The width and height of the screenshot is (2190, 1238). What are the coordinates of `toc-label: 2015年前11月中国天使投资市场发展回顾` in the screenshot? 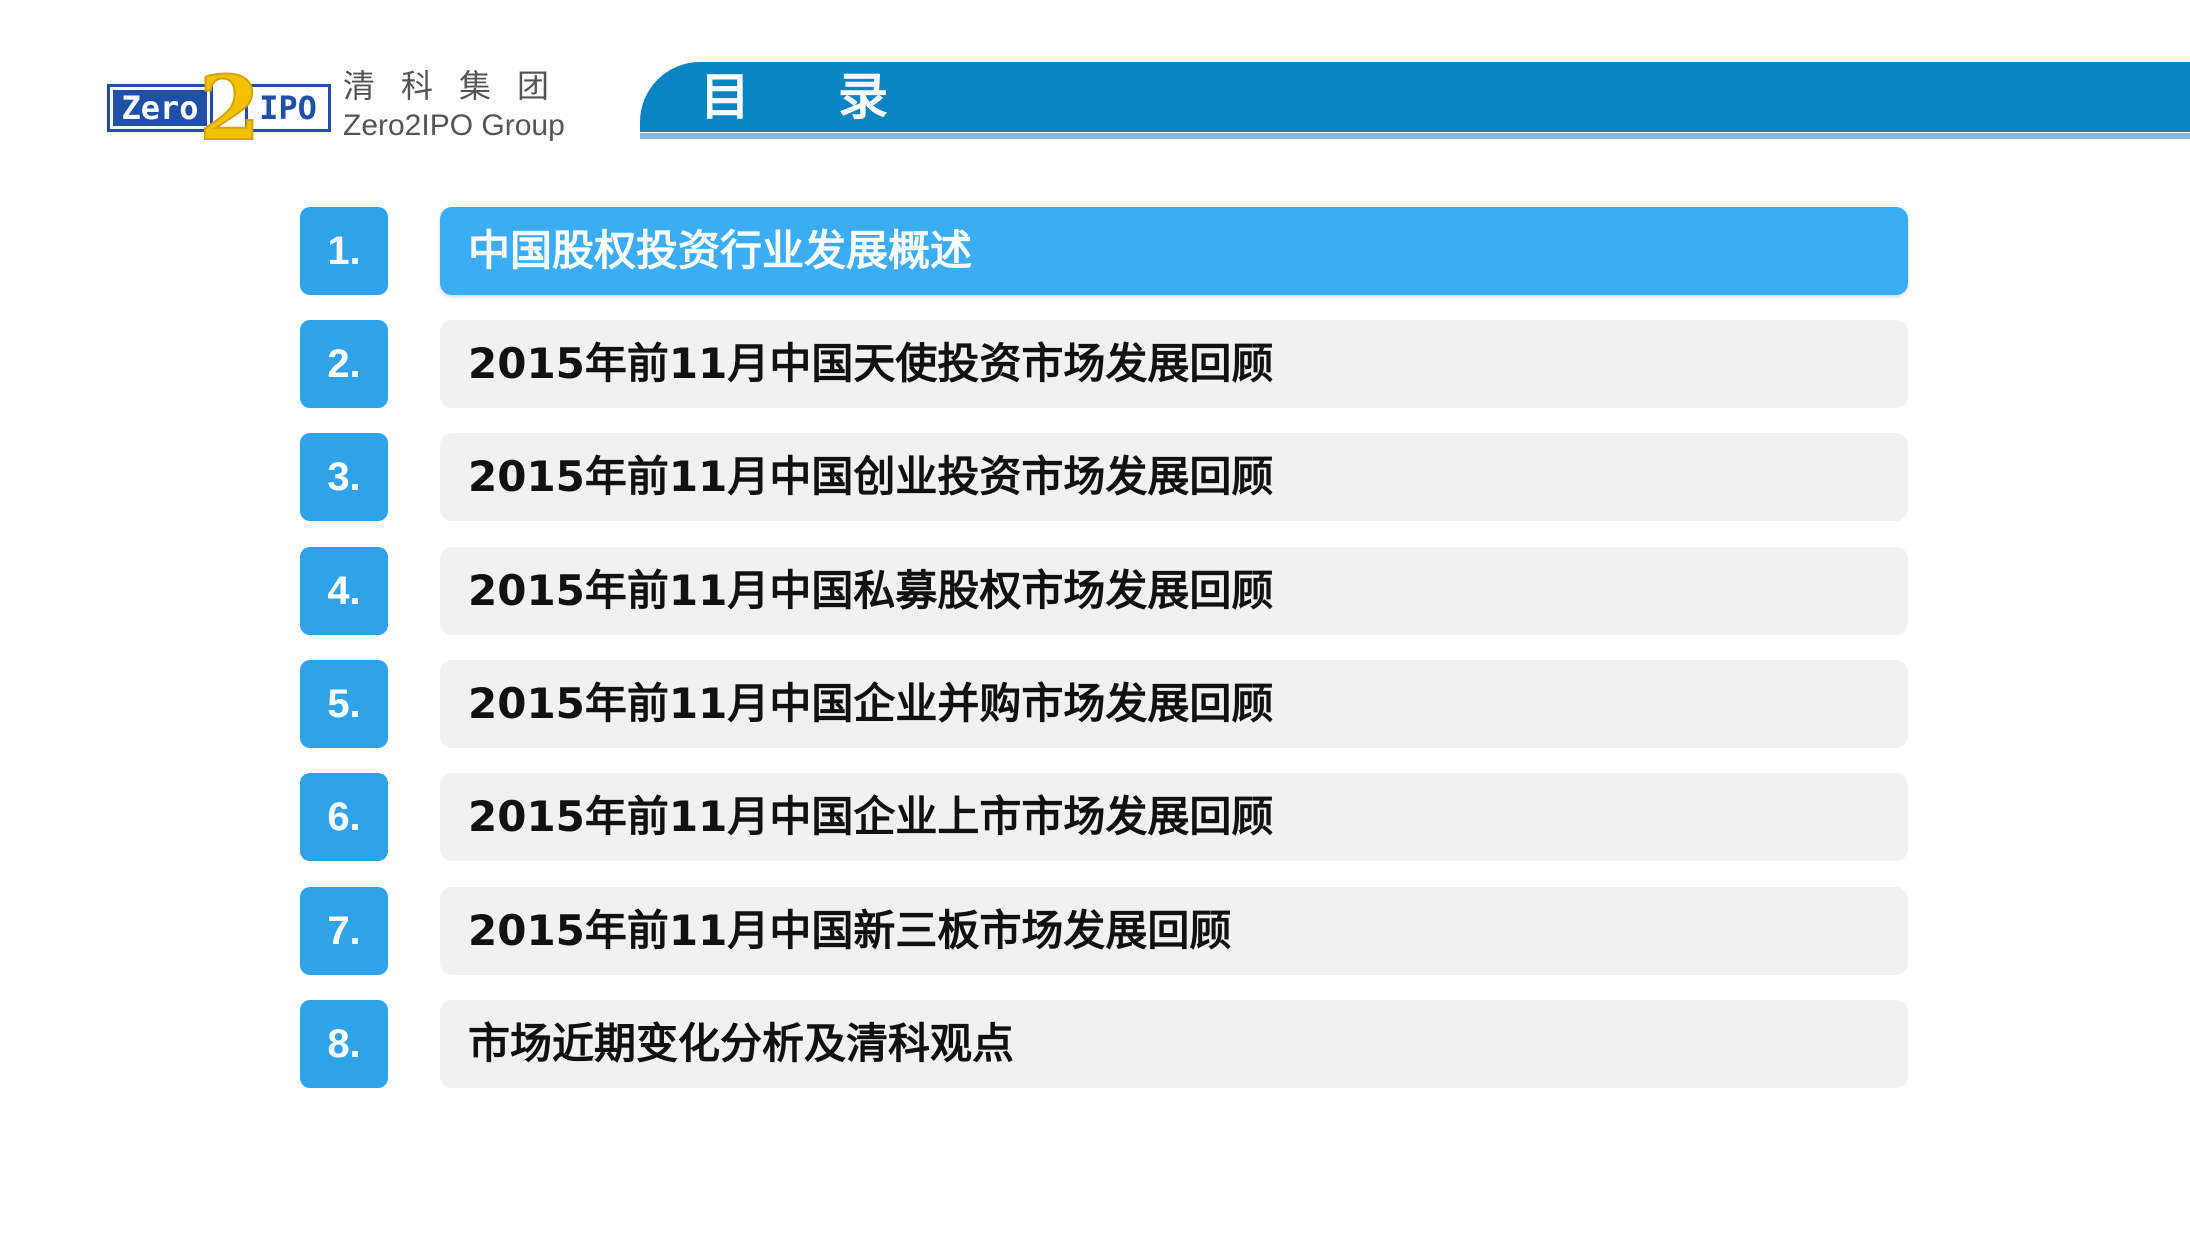 It's located at (1174, 364).